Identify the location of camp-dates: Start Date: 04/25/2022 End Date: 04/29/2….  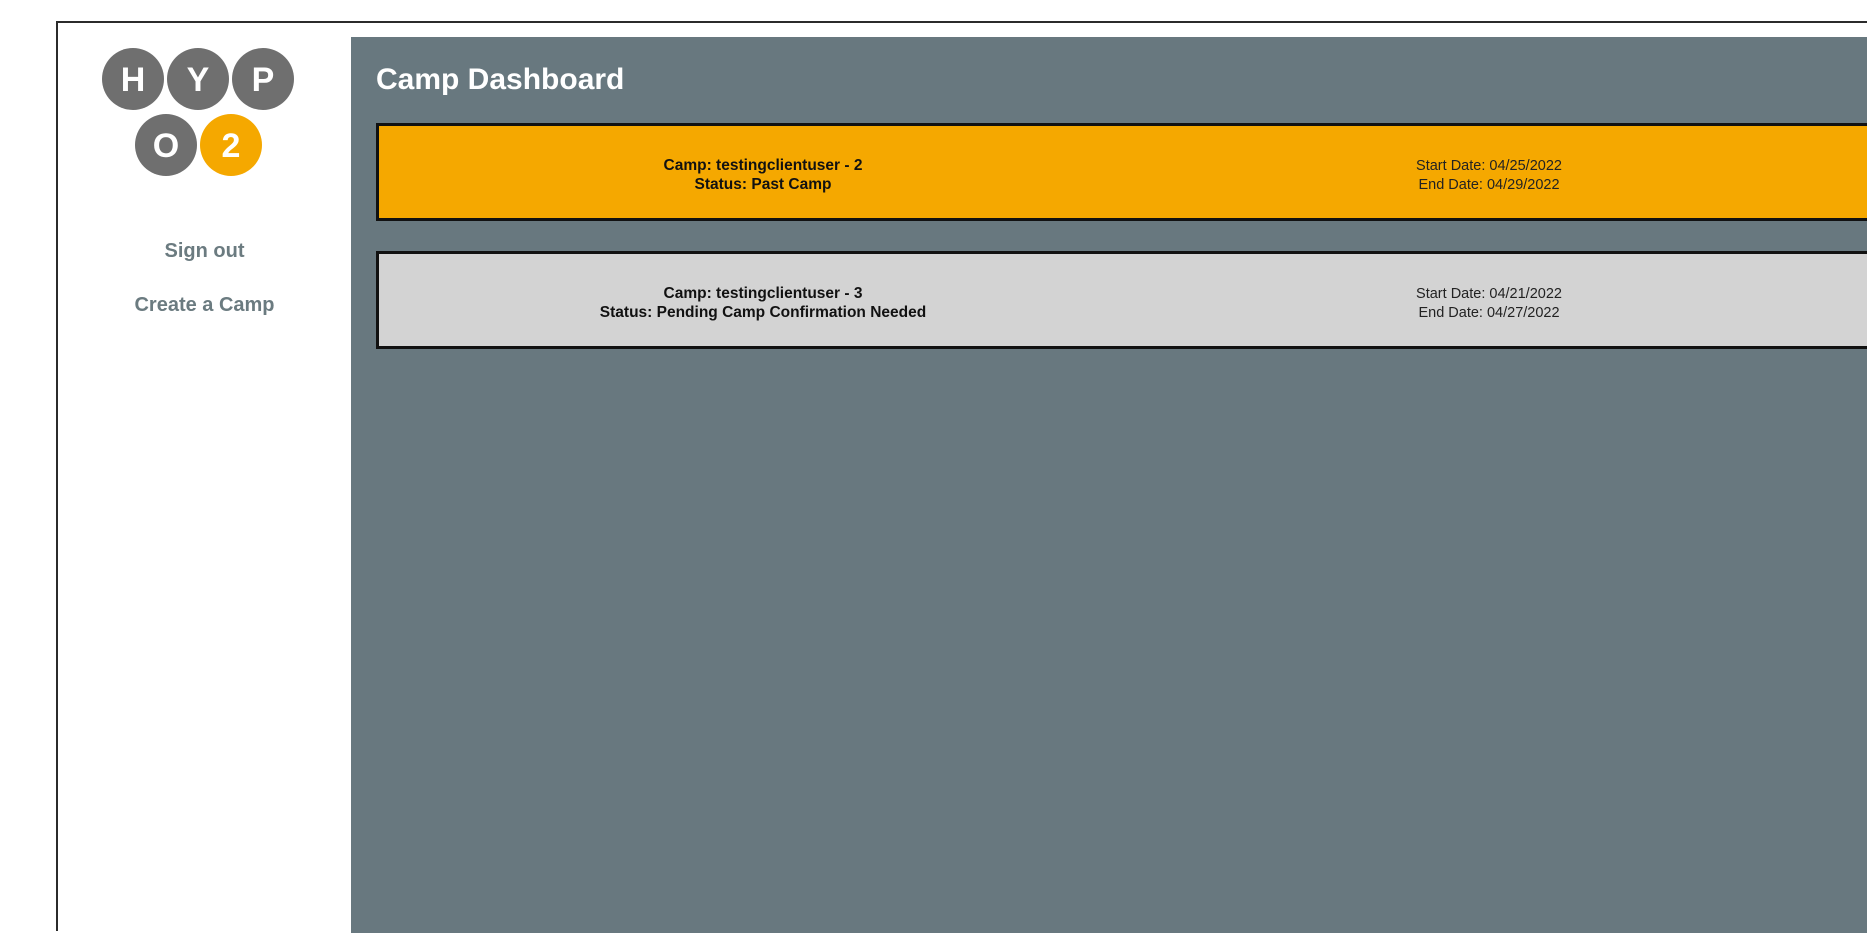
(1489, 176).